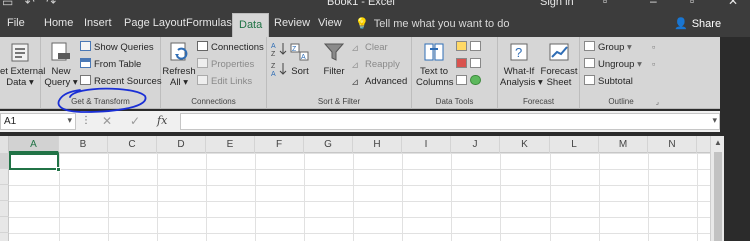 The height and width of the screenshot is (241, 750). I want to click on column-header-n: N, so click(672, 144).